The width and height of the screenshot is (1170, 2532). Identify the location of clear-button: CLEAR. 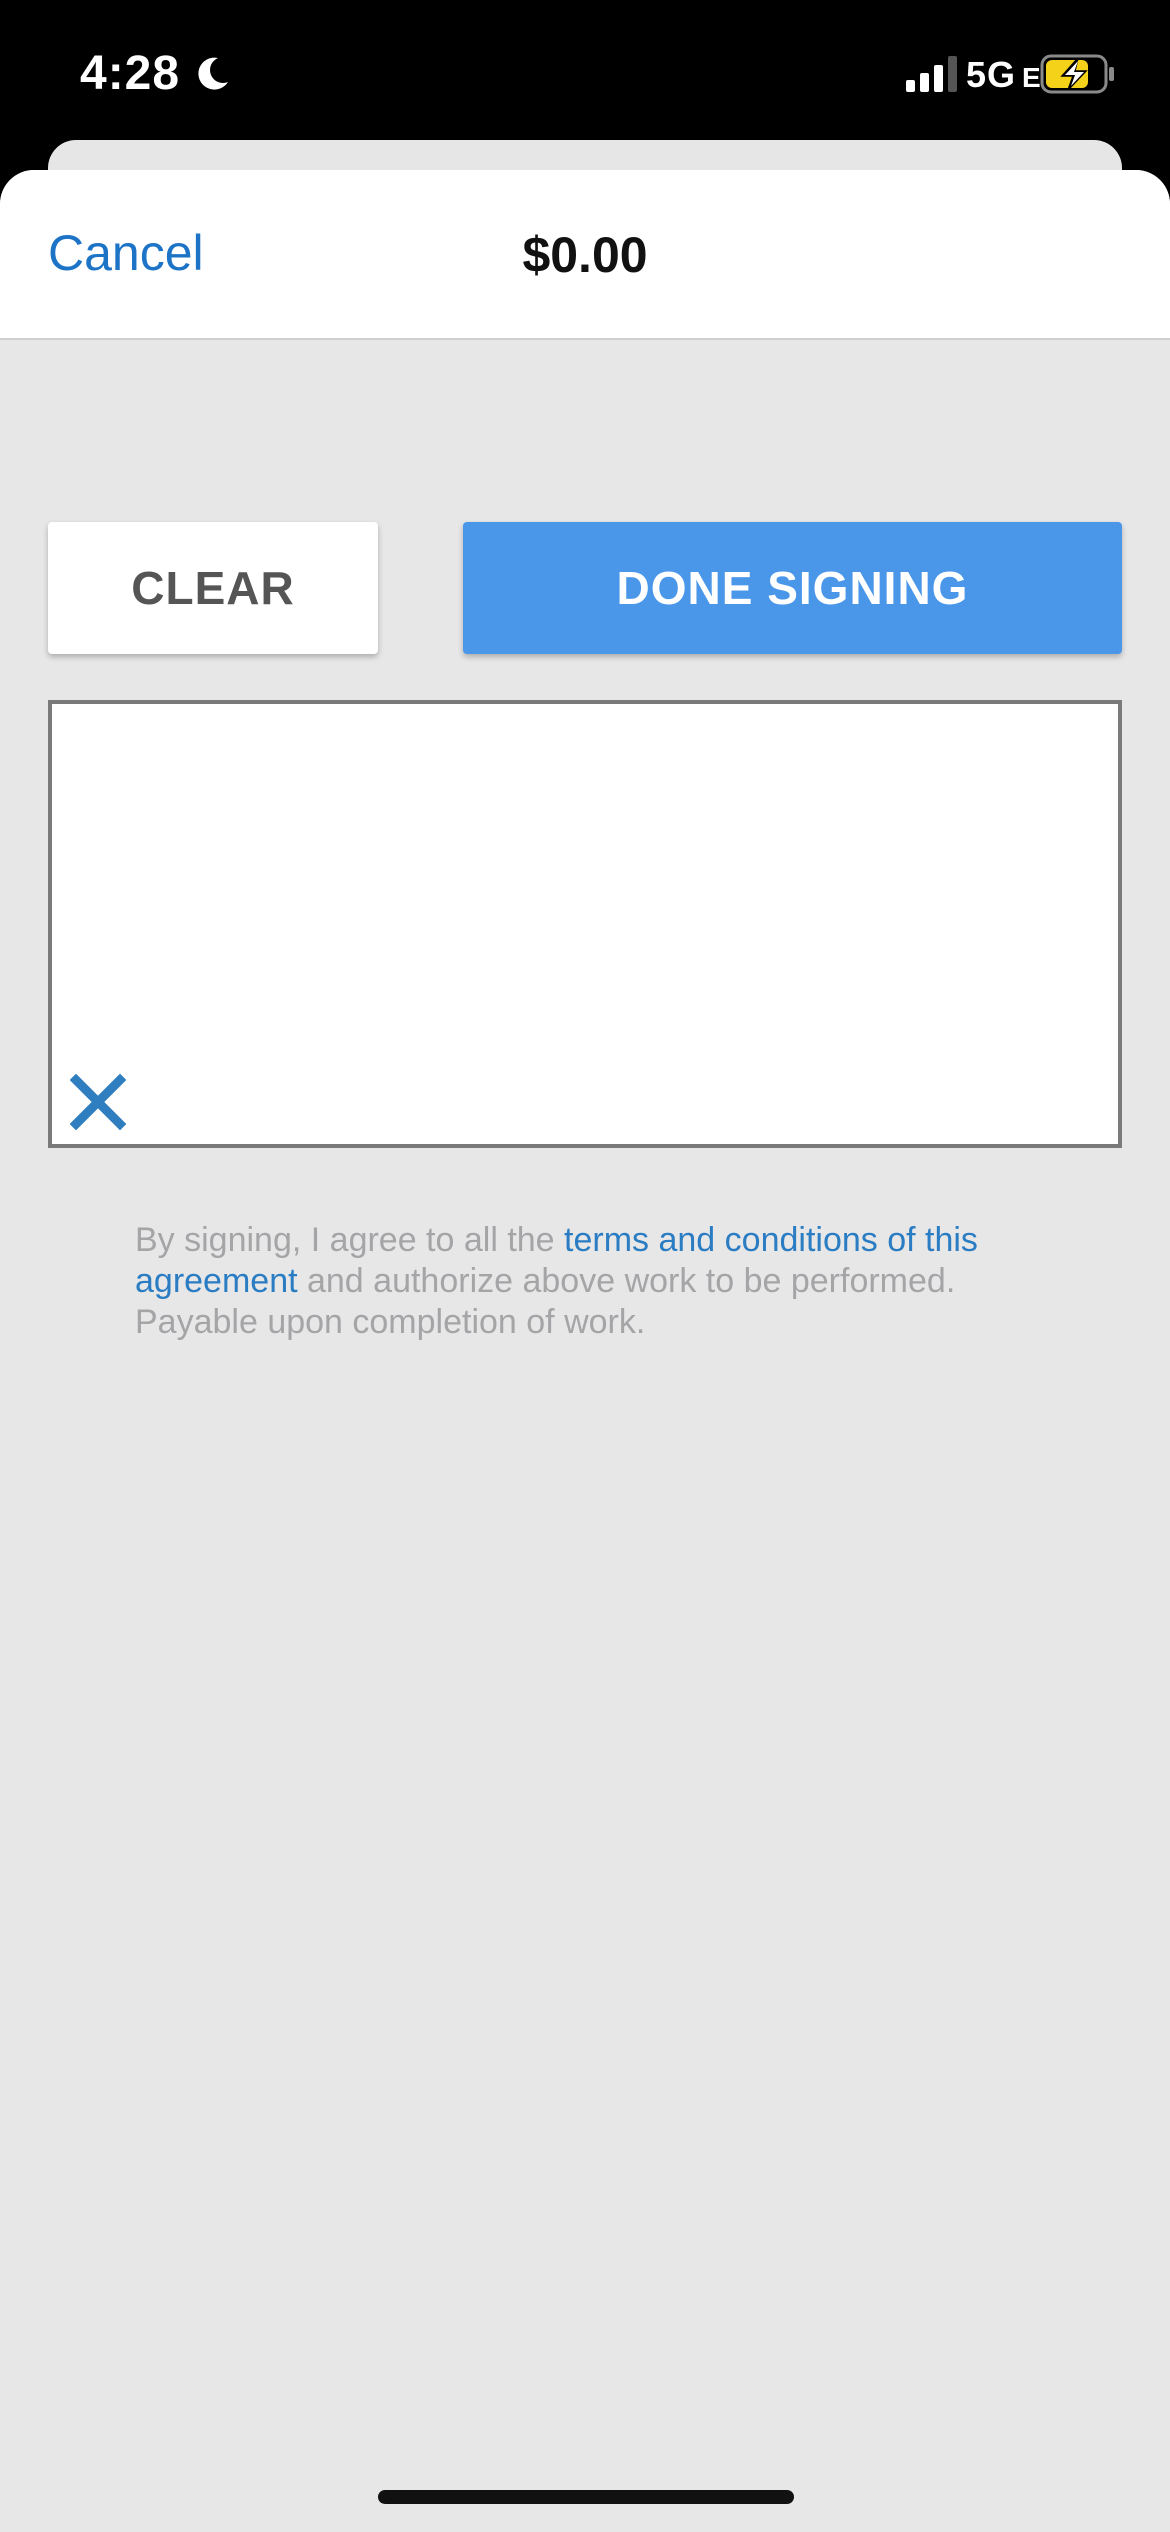
(213, 588).